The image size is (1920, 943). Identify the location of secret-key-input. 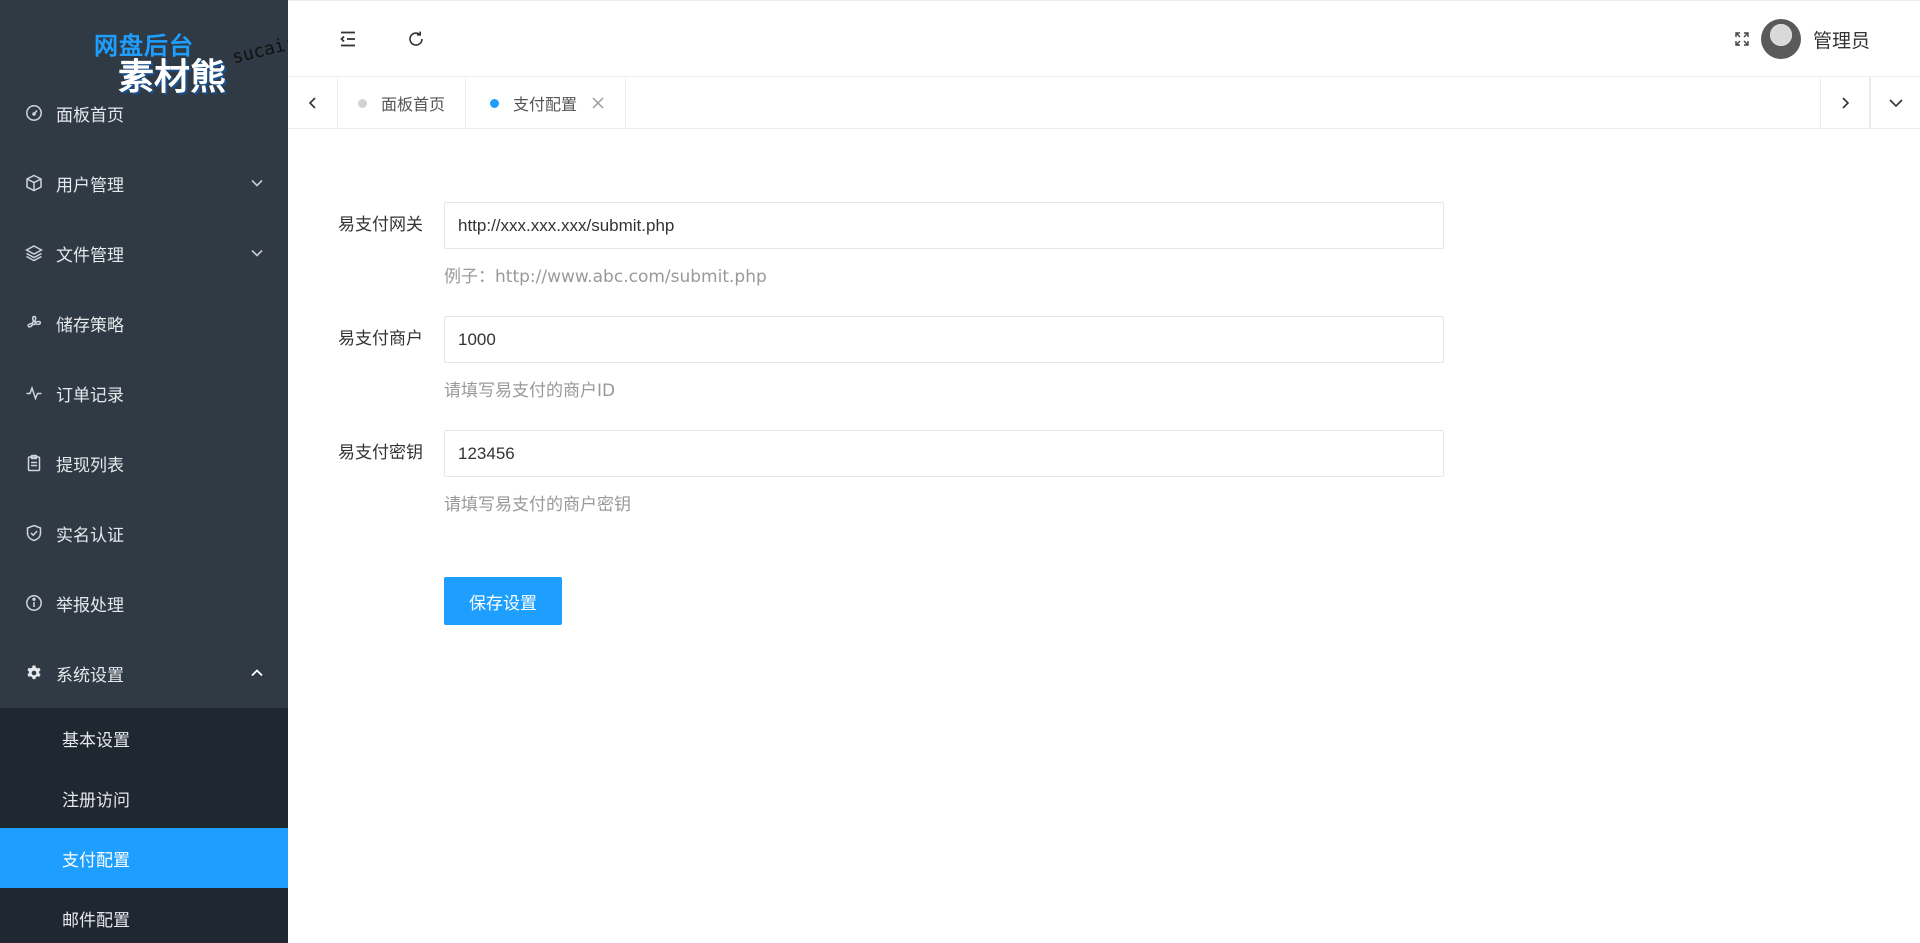
(944, 453).